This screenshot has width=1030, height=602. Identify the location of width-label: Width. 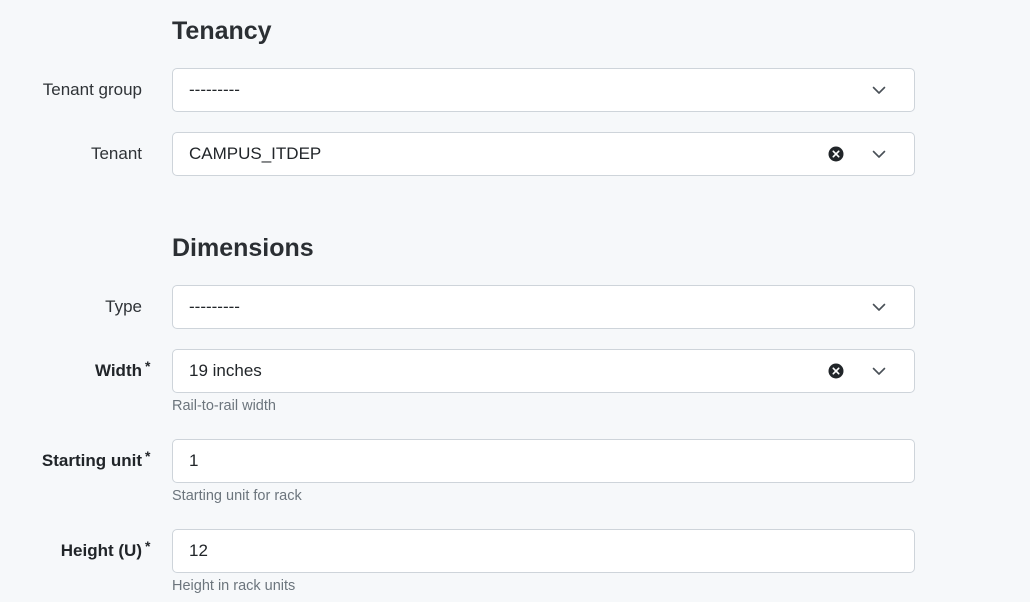
(118, 370).